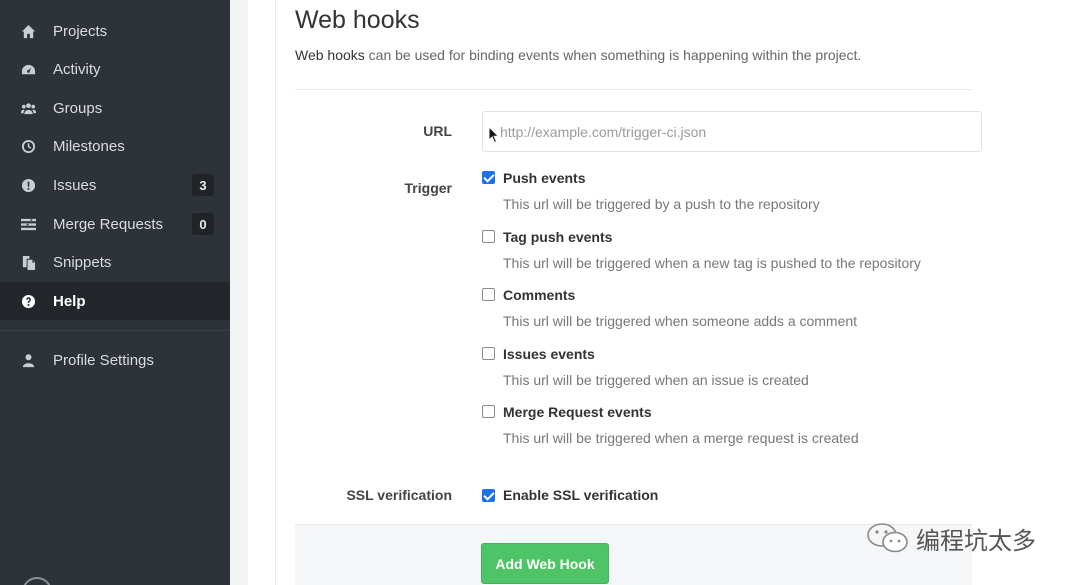 The width and height of the screenshot is (1080, 585). What do you see at coordinates (108, 224) in the screenshot?
I see `sidebar-item-label: Merge Requests` at bounding box center [108, 224].